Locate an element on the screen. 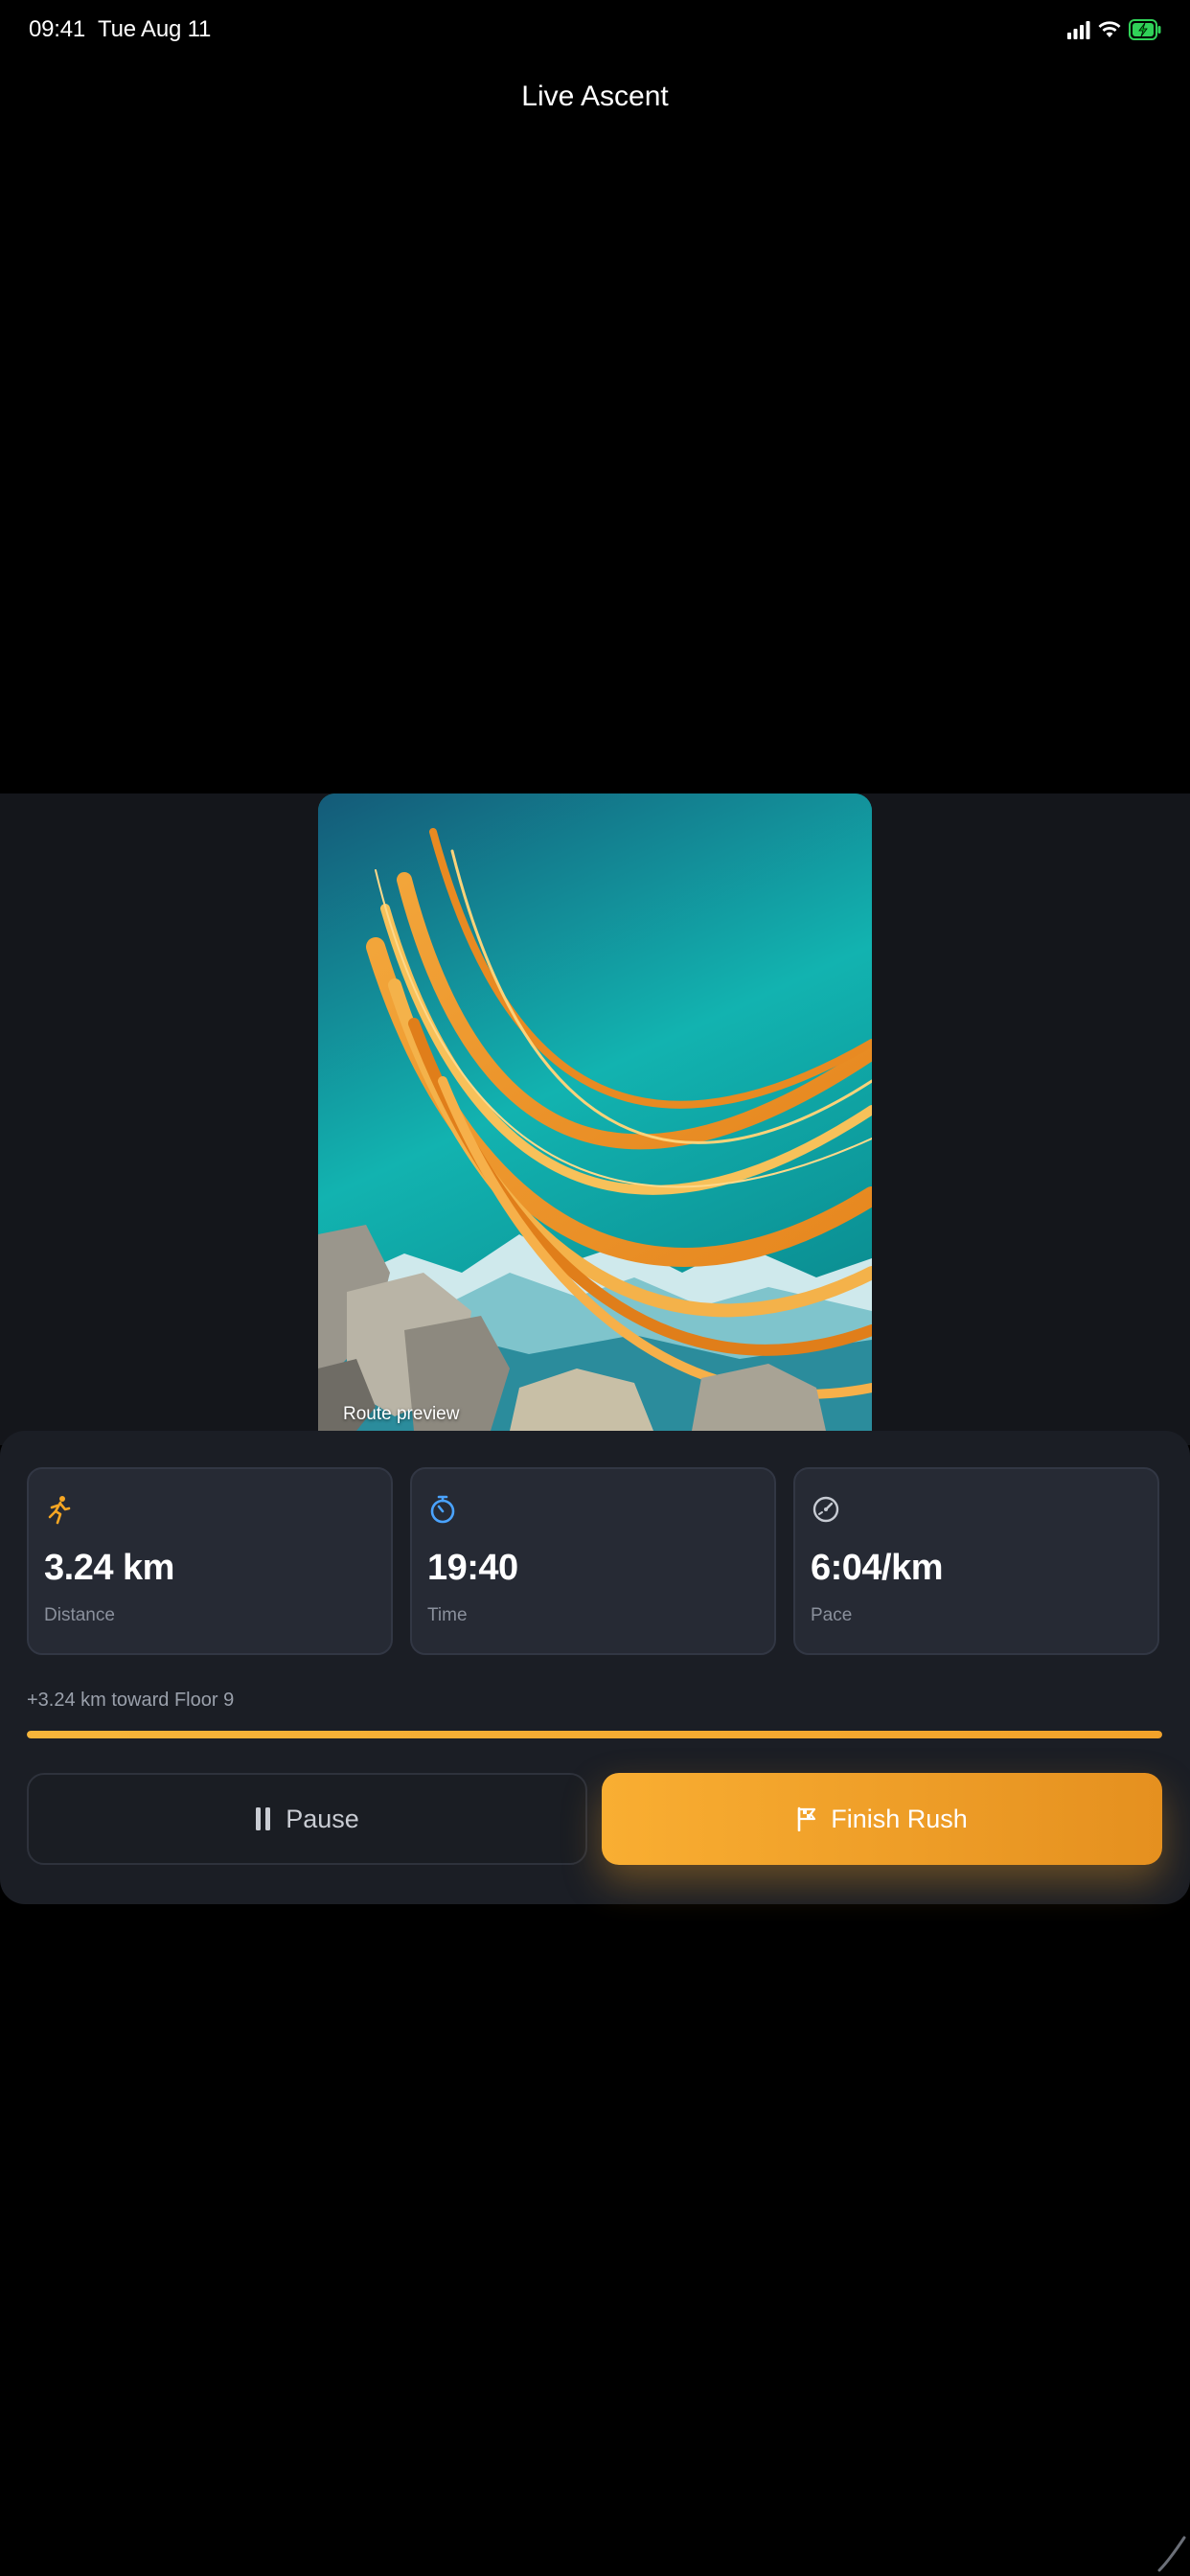 The width and height of the screenshot is (1190, 2576). progress-text: +3.24 km toward Floor 9 is located at coordinates (131, 1700).